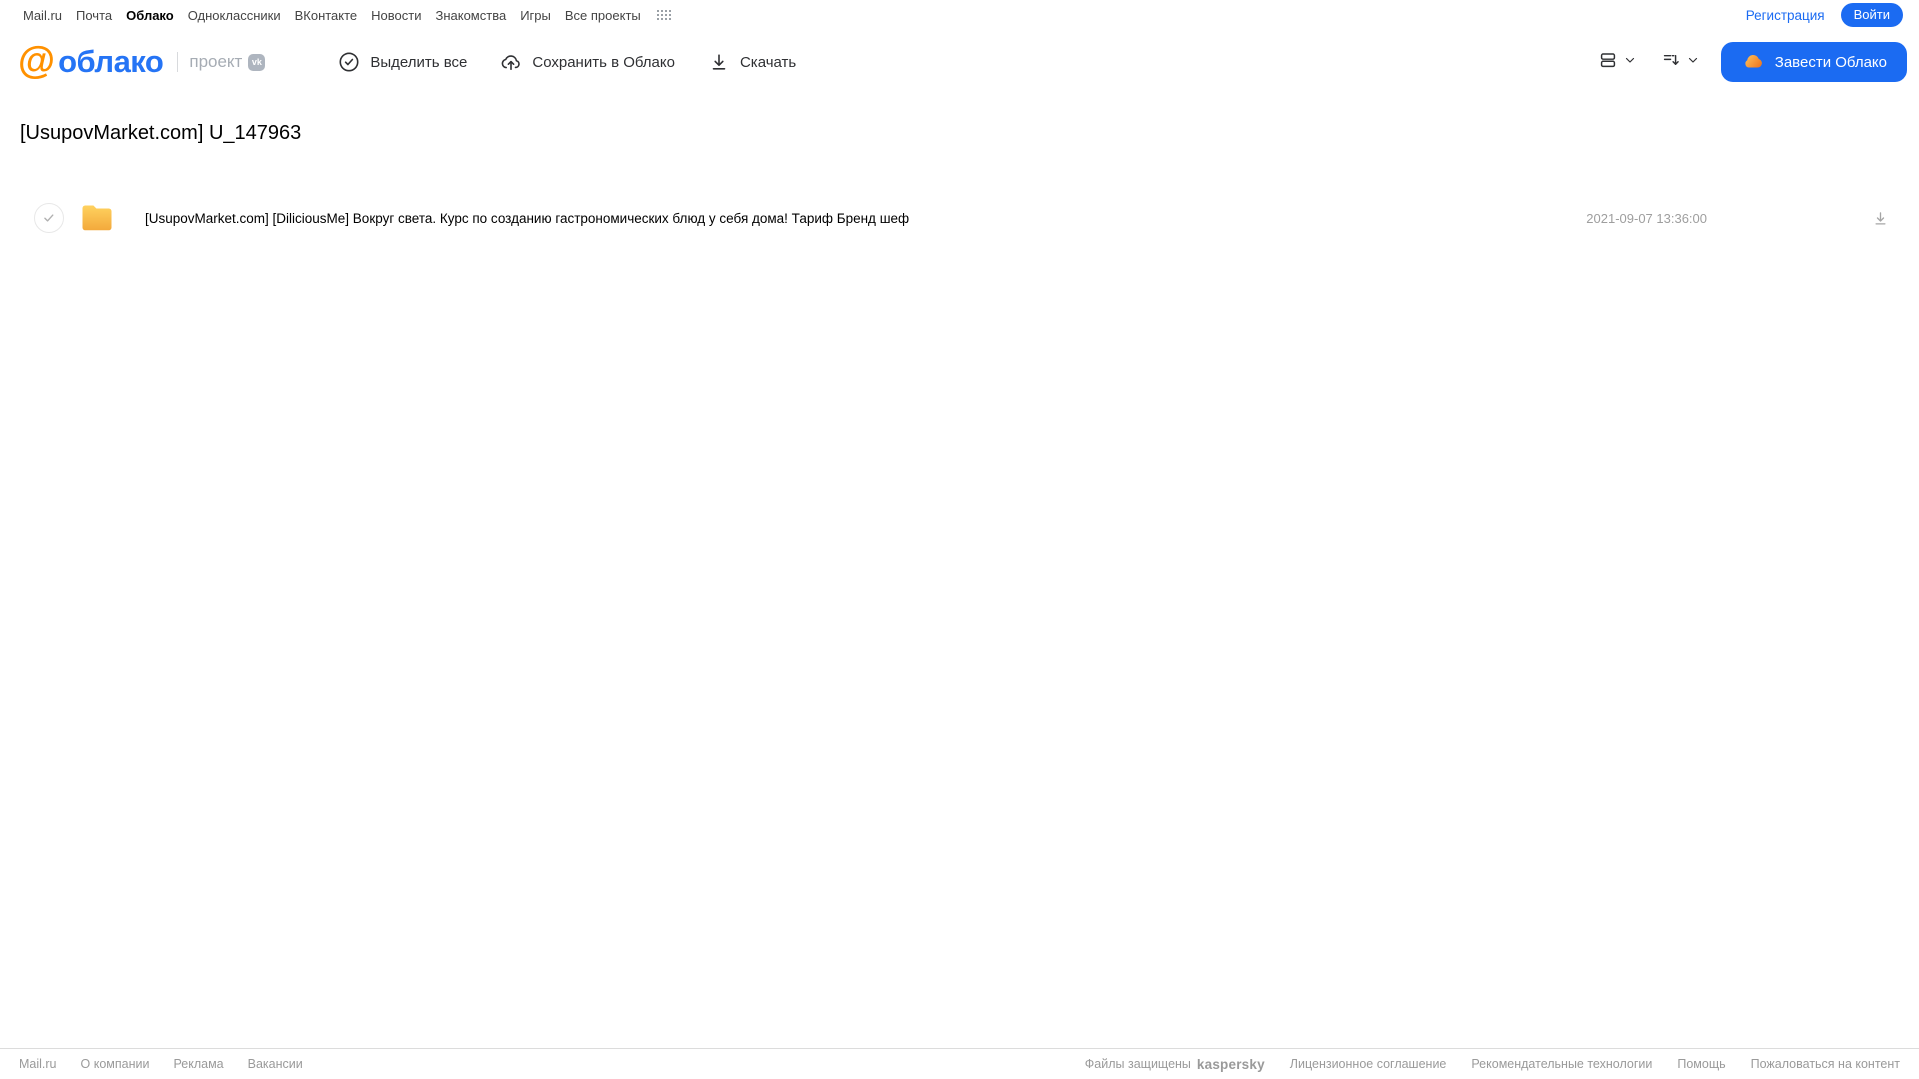 The image size is (1919, 1079). Describe the element at coordinates (768, 62) in the screenshot. I see `download-label: Скачать` at that location.